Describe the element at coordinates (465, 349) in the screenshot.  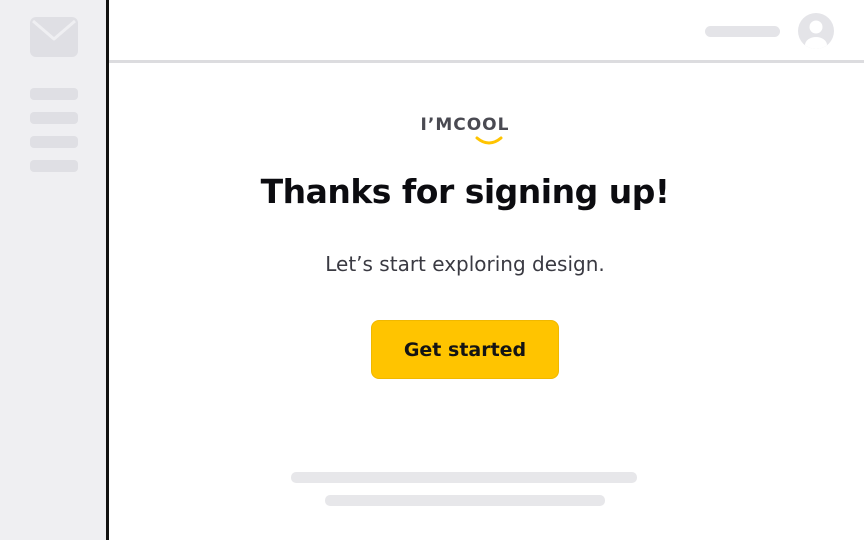
I see `get-started-button: Get started` at that location.